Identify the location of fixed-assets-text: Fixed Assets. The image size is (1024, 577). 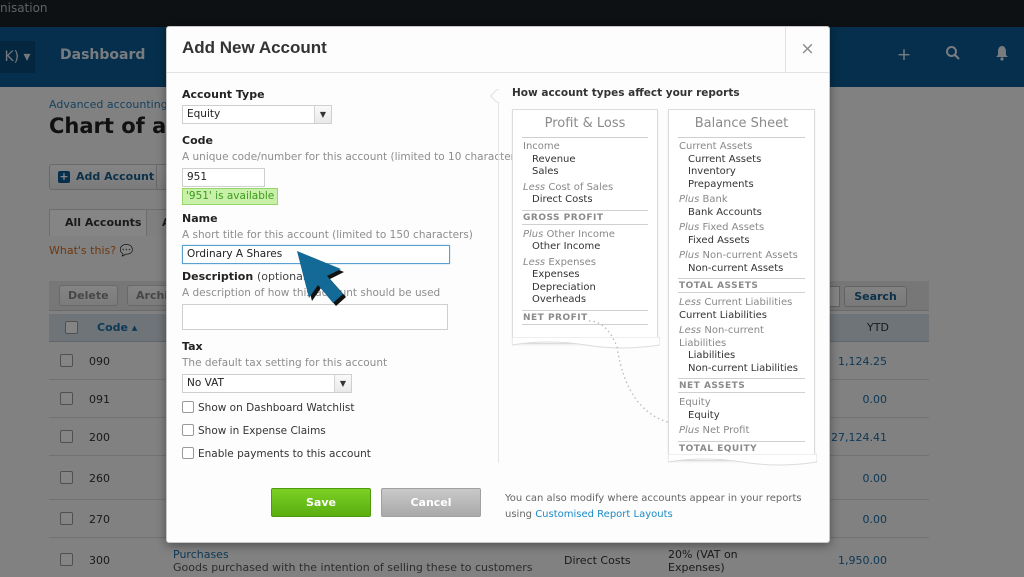
(733, 227).